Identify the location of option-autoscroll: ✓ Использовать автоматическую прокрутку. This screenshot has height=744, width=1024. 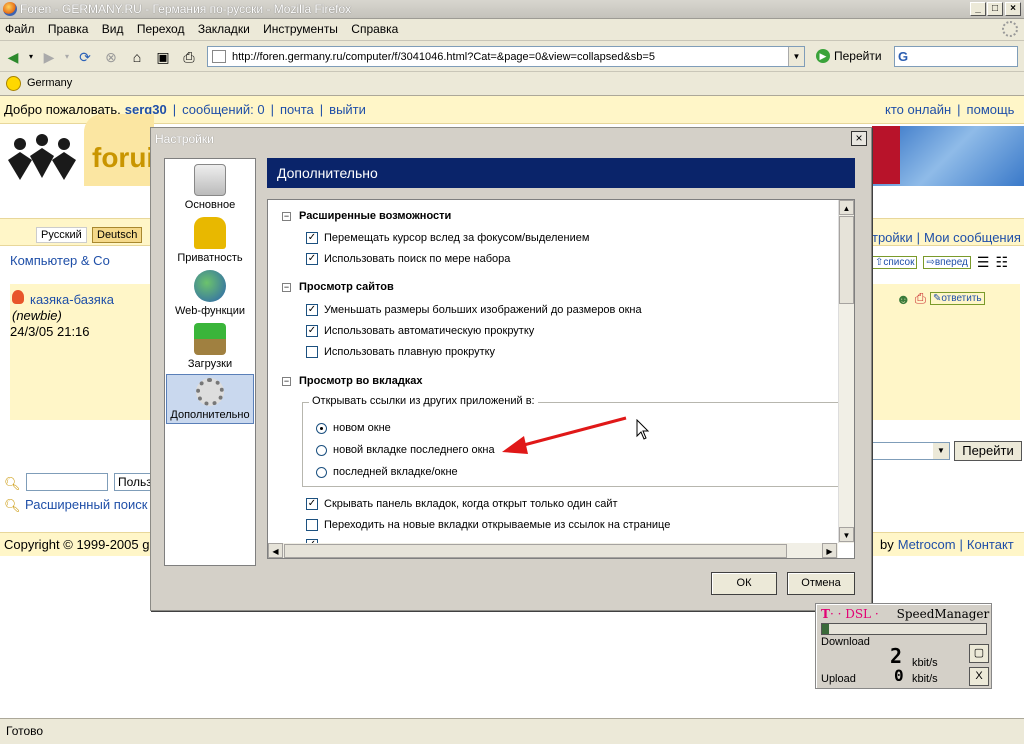
(420, 331).